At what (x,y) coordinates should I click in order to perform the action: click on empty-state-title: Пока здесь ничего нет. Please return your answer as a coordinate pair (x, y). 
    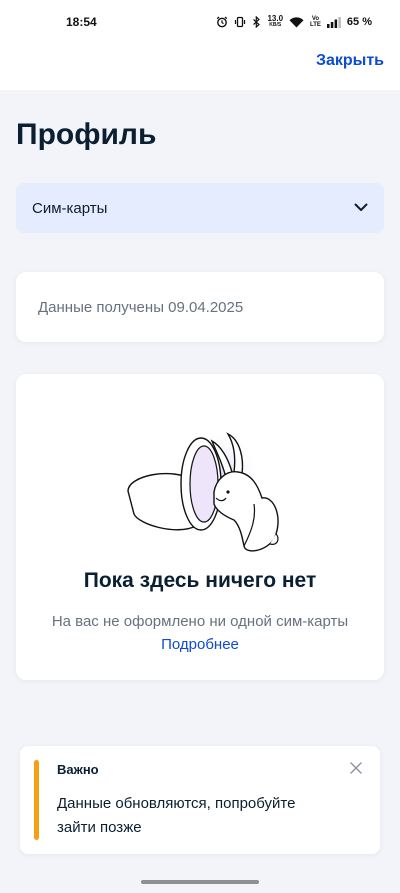
    Looking at the image, I should click on (200, 580).